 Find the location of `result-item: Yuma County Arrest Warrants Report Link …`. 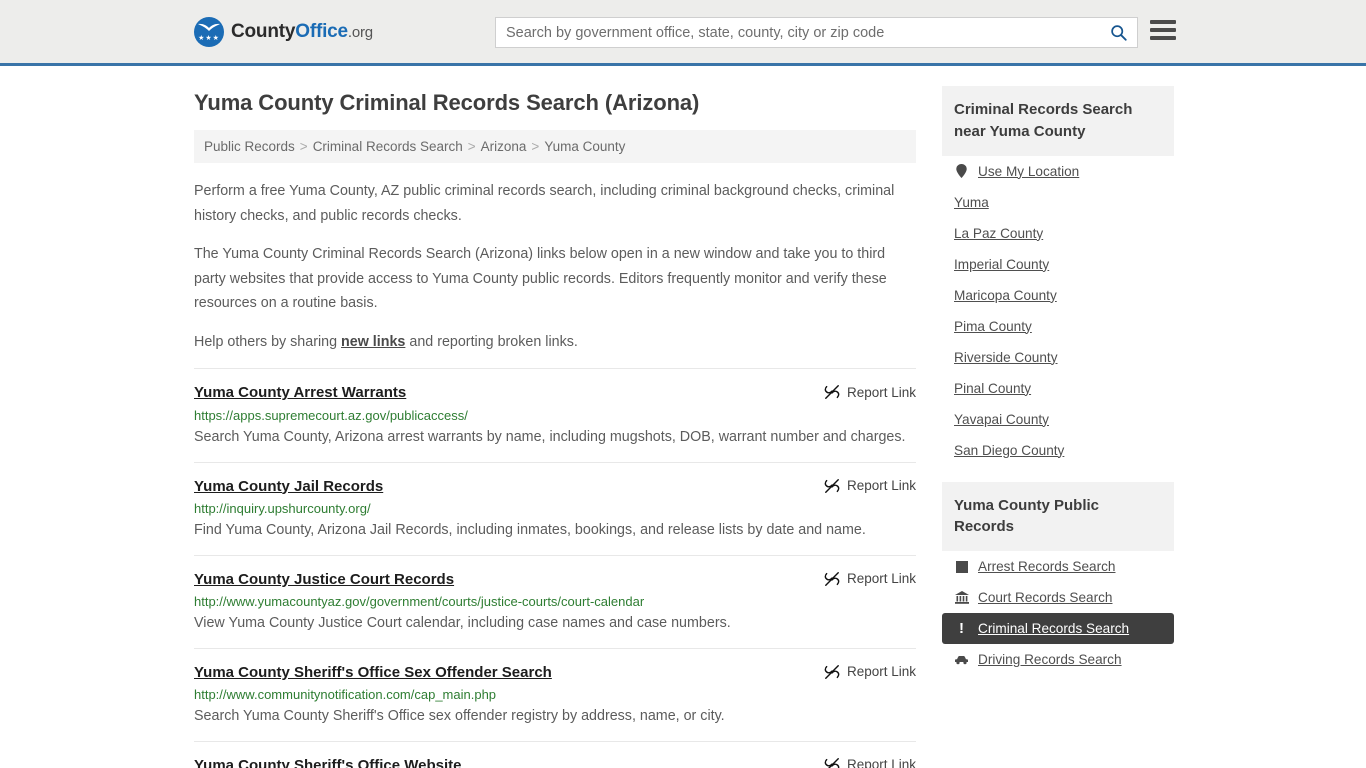

result-item: Yuma County Arrest Warrants Report Link … is located at coordinates (555, 414).